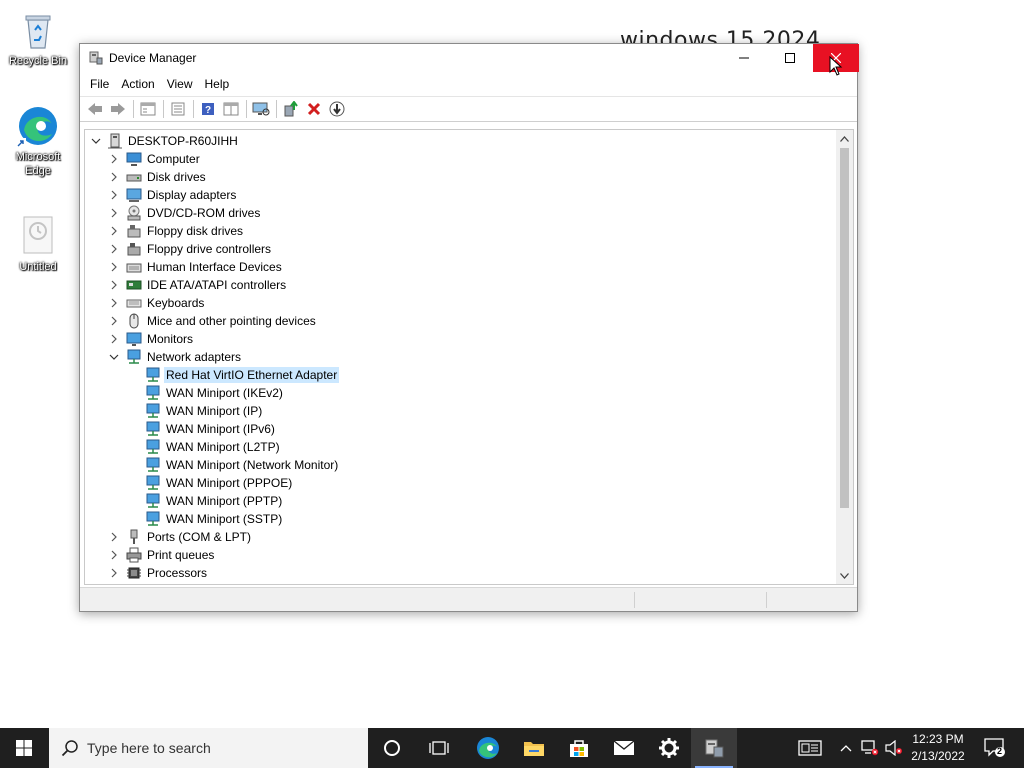 The width and height of the screenshot is (1024, 768). I want to click on menu-action: Action, so click(137, 84).